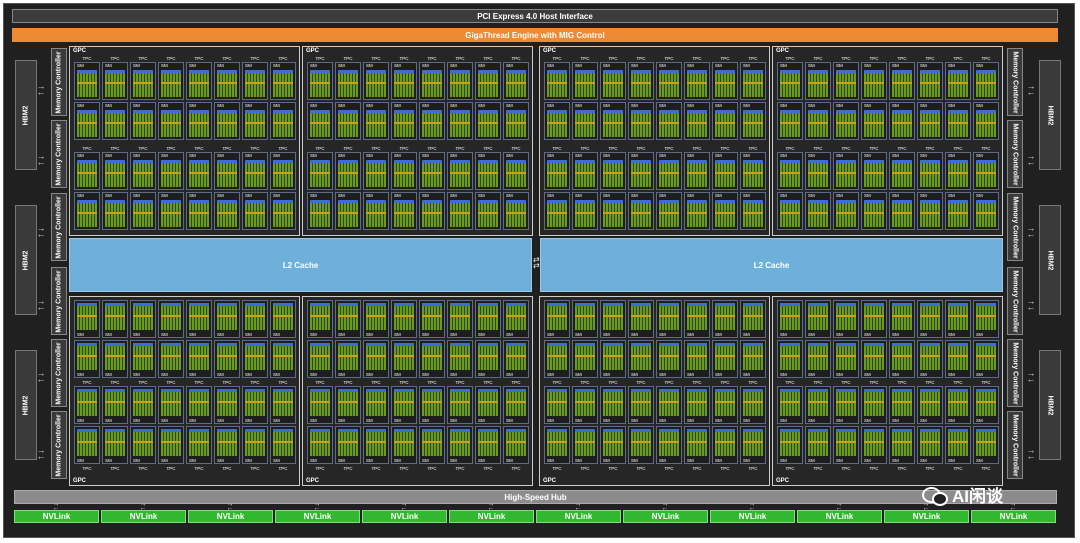  What do you see at coordinates (59, 227) in the screenshot?
I see `memory-controller-label: Memory Controller` at bounding box center [59, 227].